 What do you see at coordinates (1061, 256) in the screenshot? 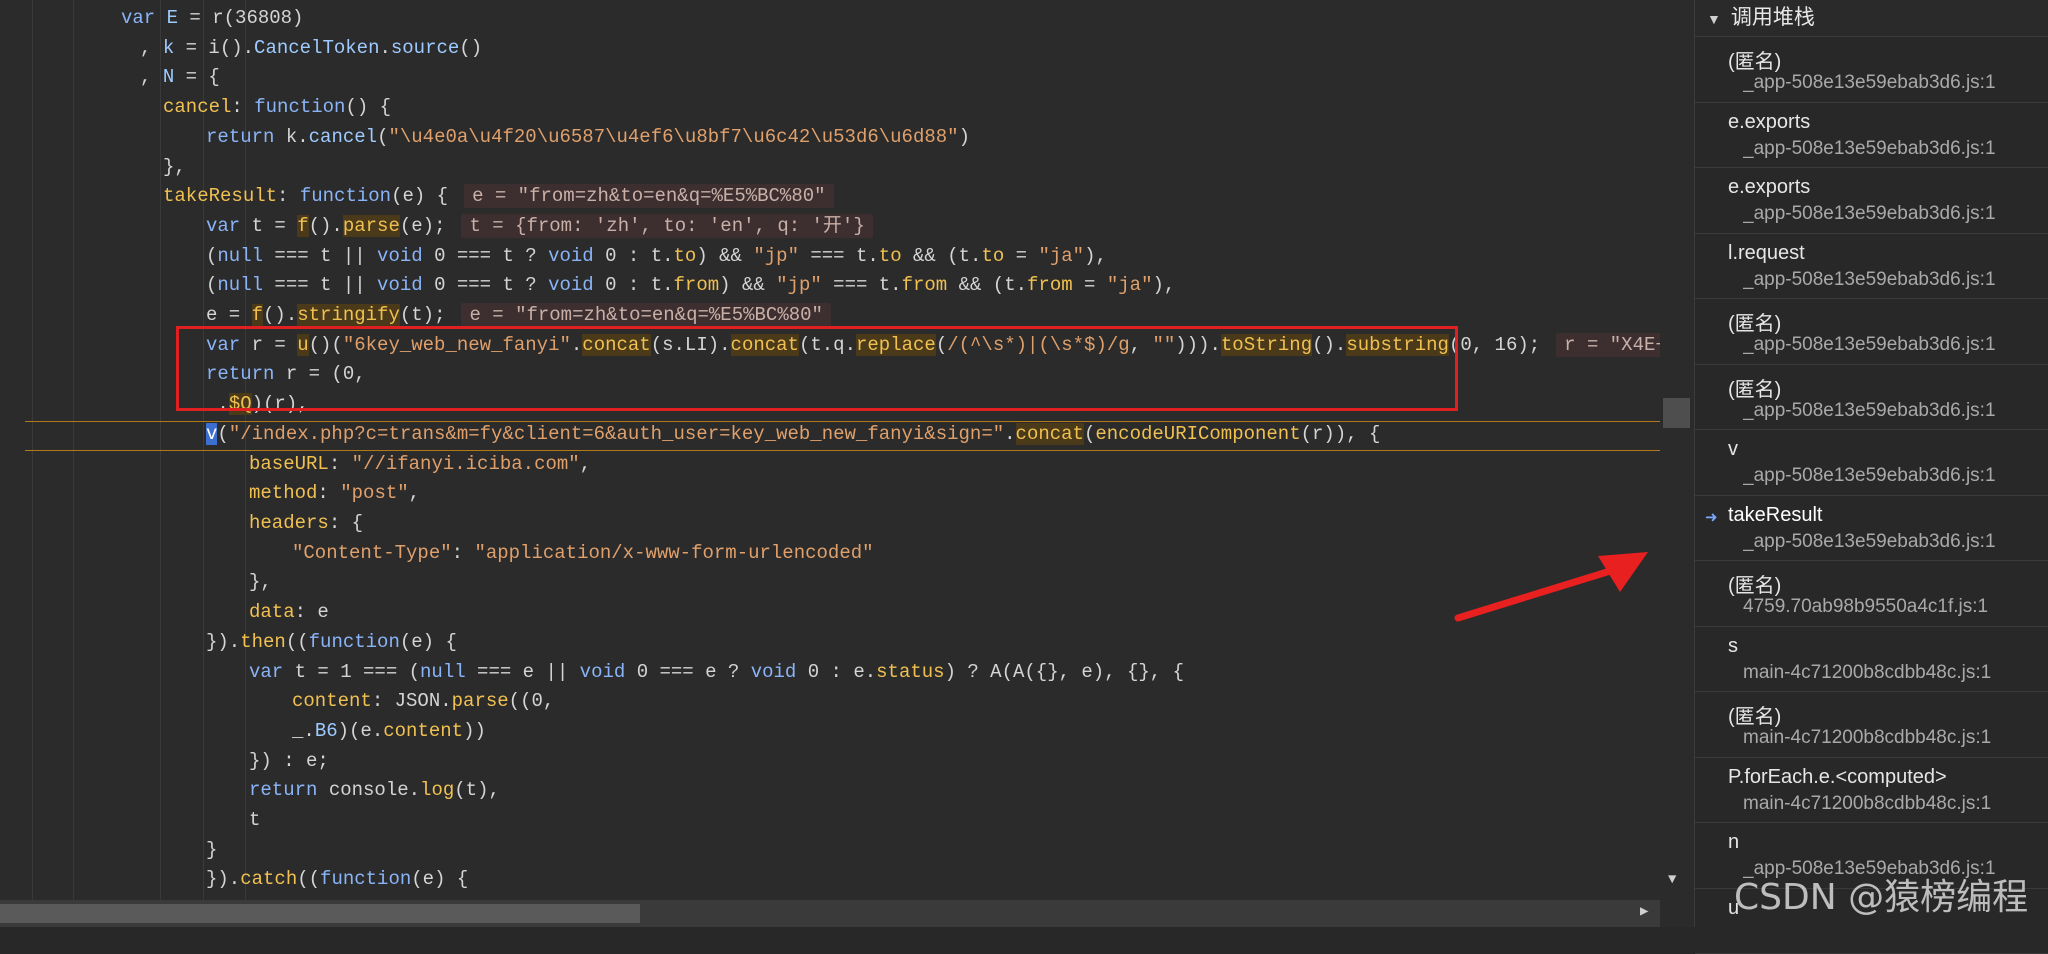
I see `code-token: "ja"` at bounding box center [1061, 256].